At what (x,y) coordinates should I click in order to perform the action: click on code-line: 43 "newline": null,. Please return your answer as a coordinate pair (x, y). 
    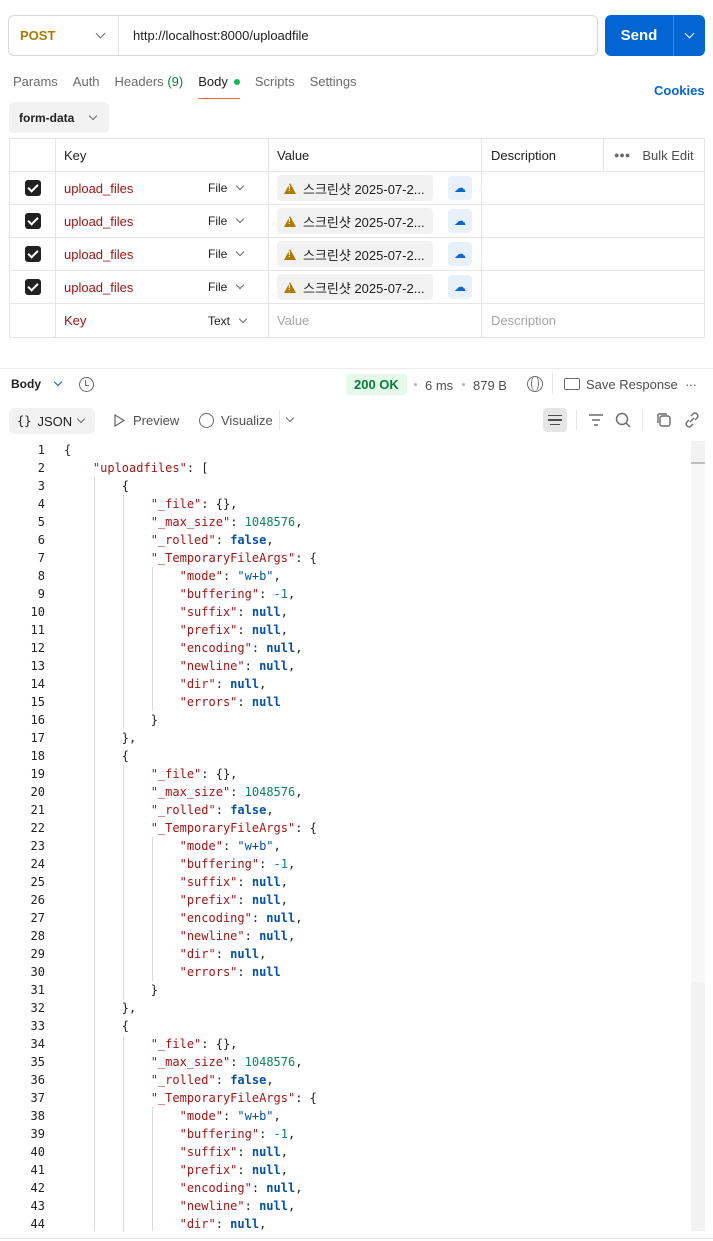
    Looking at the image, I should click on (345, 1206).